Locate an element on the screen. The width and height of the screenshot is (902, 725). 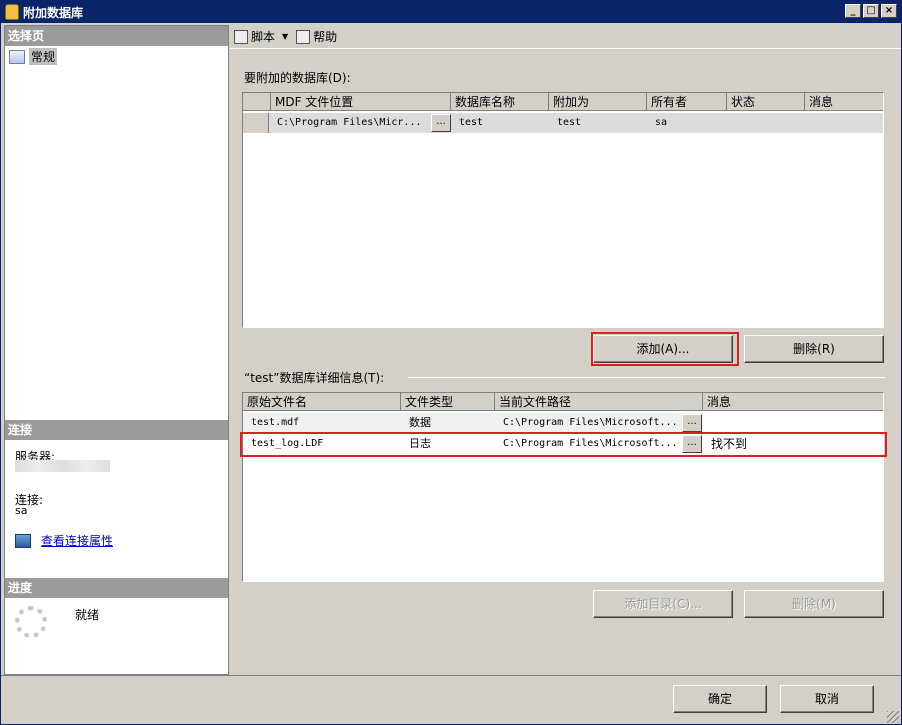
highlight-add-button is located at coordinates (665, 349).